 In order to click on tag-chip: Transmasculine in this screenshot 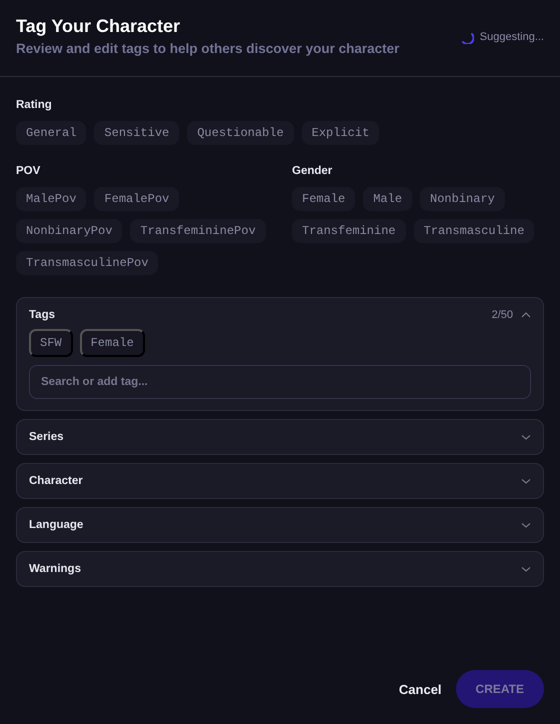, I will do `click(474, 231)`.